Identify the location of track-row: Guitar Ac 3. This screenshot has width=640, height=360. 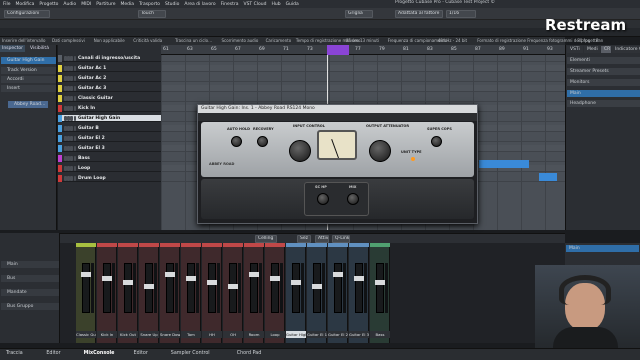
(109, 88).